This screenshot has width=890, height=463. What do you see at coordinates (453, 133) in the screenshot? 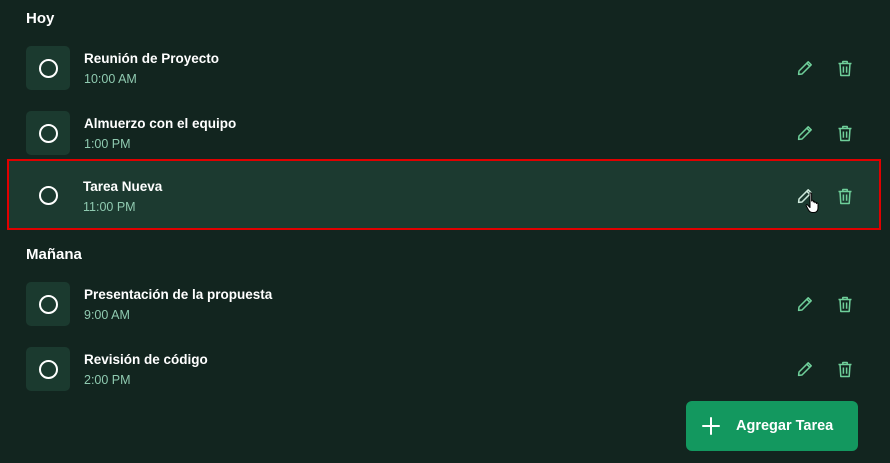
I see `task-item: Almuerzo con el equipo 1:00 PM` at bounding box center [453, 133].